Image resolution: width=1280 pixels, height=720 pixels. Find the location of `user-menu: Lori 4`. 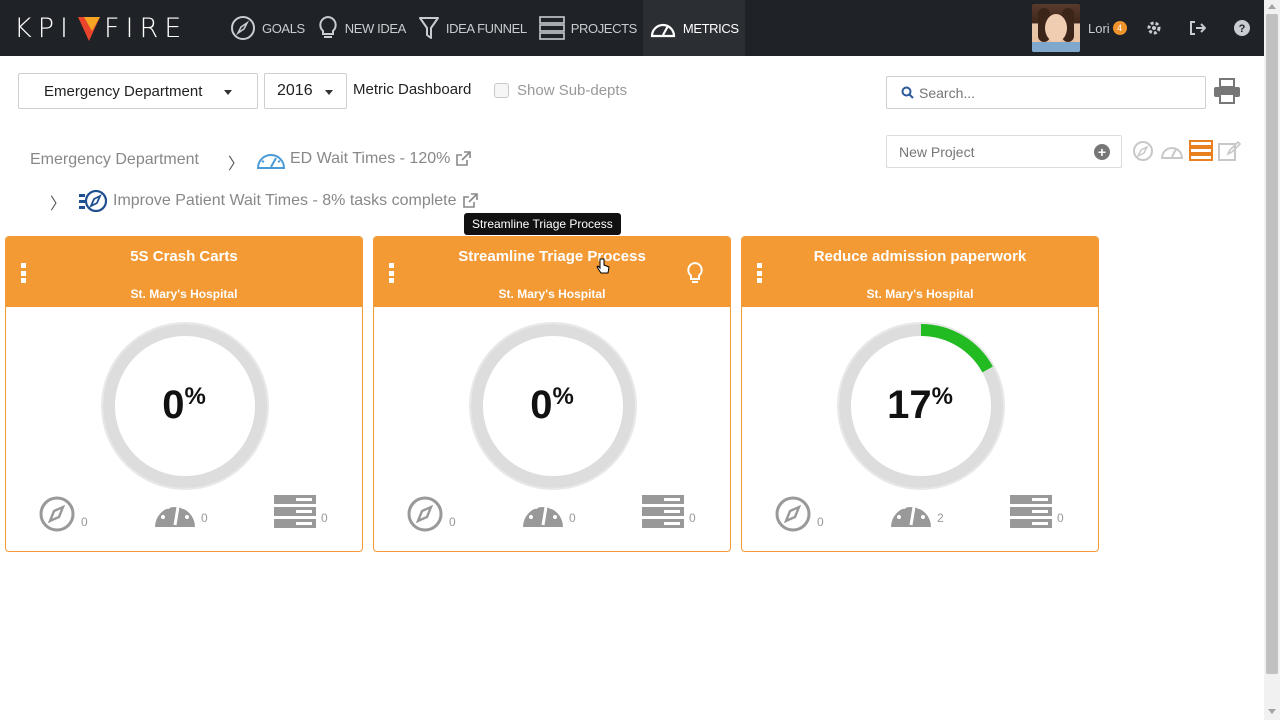

user-menu: Lori 4 is located at coordinates (1079, 28).